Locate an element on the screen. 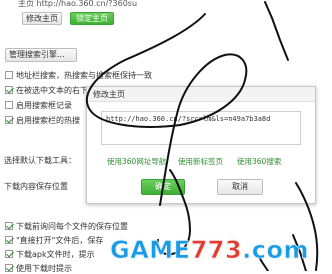 This screenshot has height=274, width=332. download-option-label-1: "直接打开"文件后，保存 is located at coordinates (60, 240).